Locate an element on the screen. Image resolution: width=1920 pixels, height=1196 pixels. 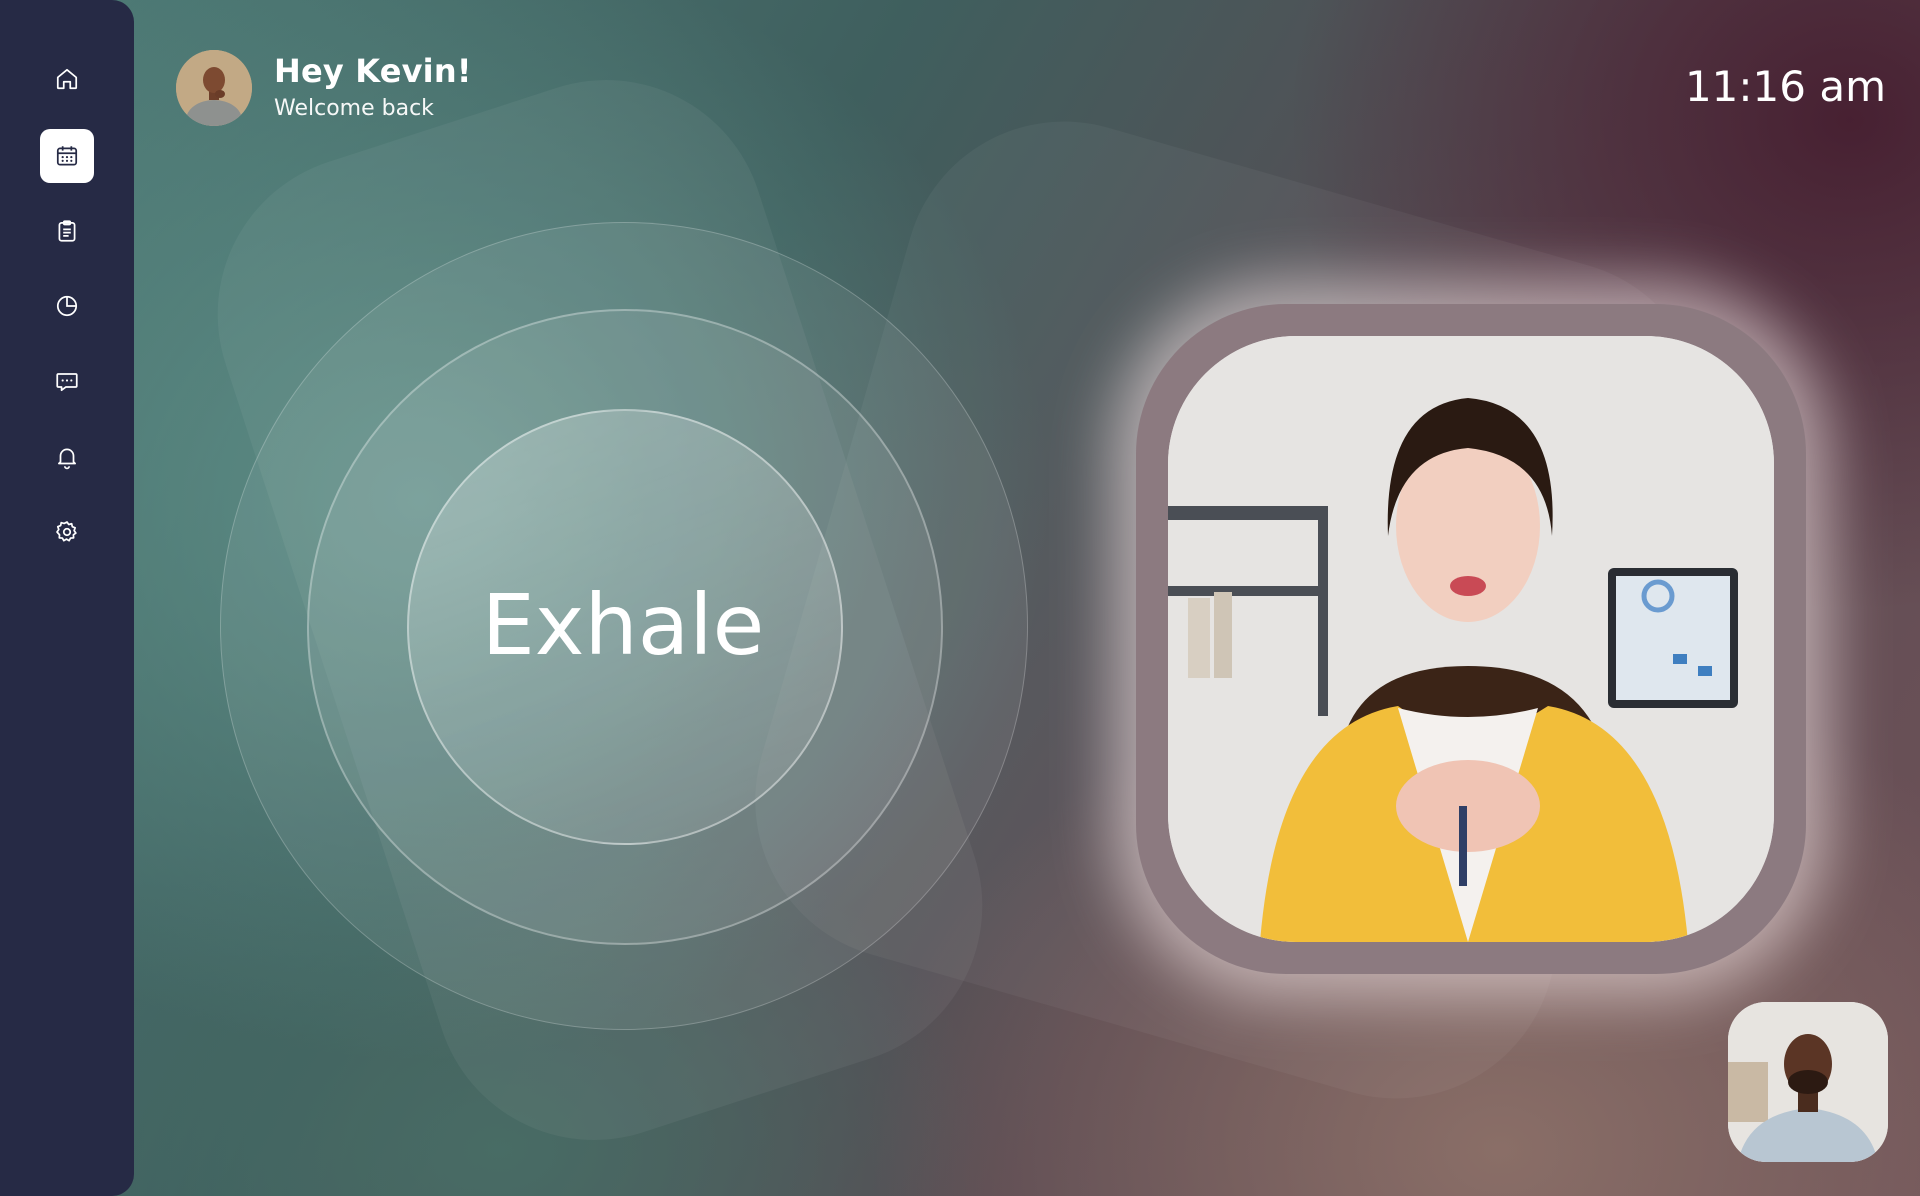
pie-chart-icon is located at coordinates (67, 306).